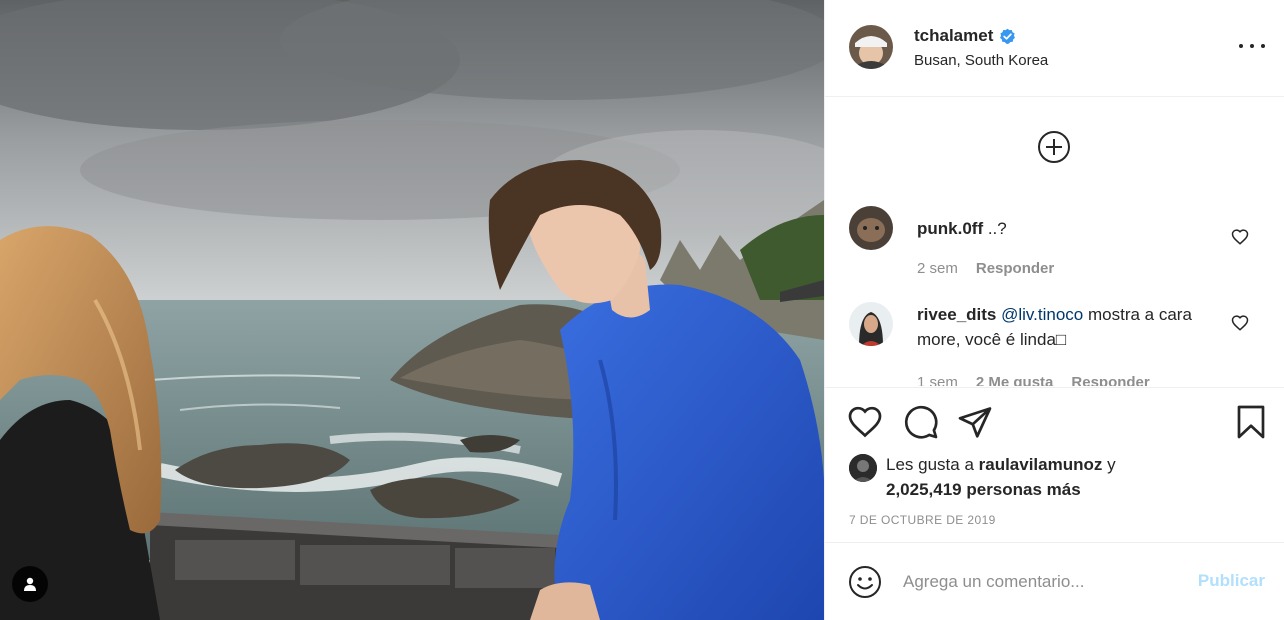 The width and height of the screenshot is (1284, 620). I want to click on comment-body: ..?, so click(995, 228).